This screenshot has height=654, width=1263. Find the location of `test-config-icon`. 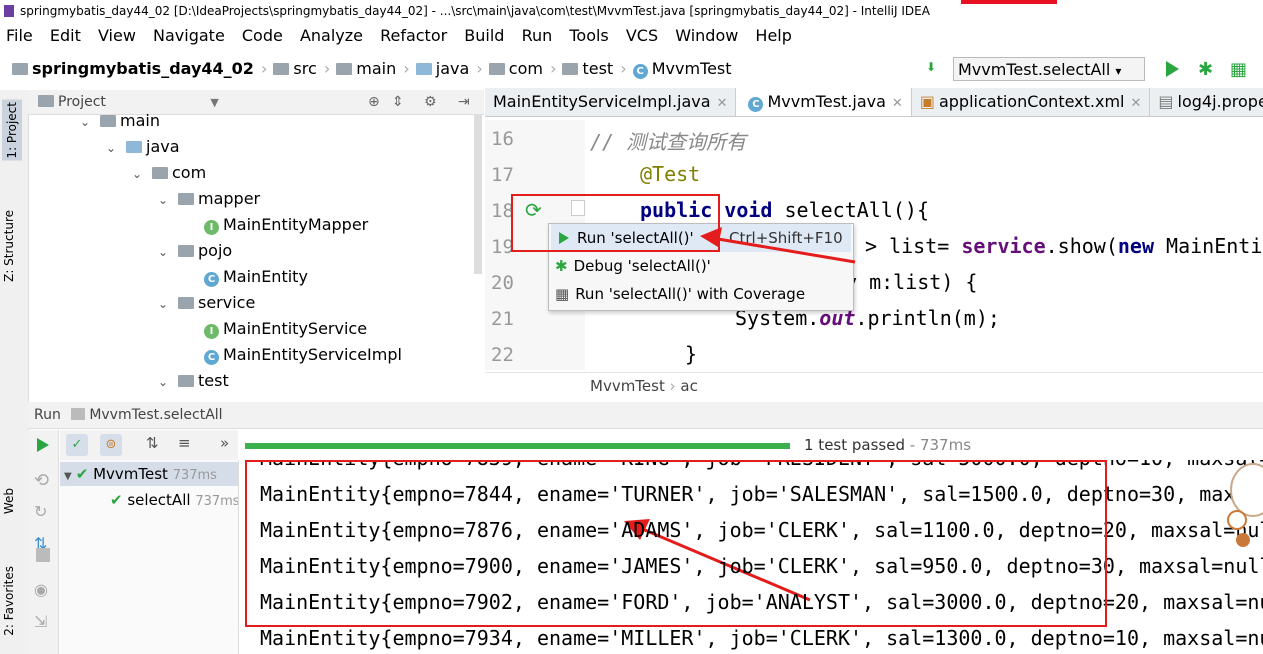

test-config-icon is located at coordinates (78, 414).